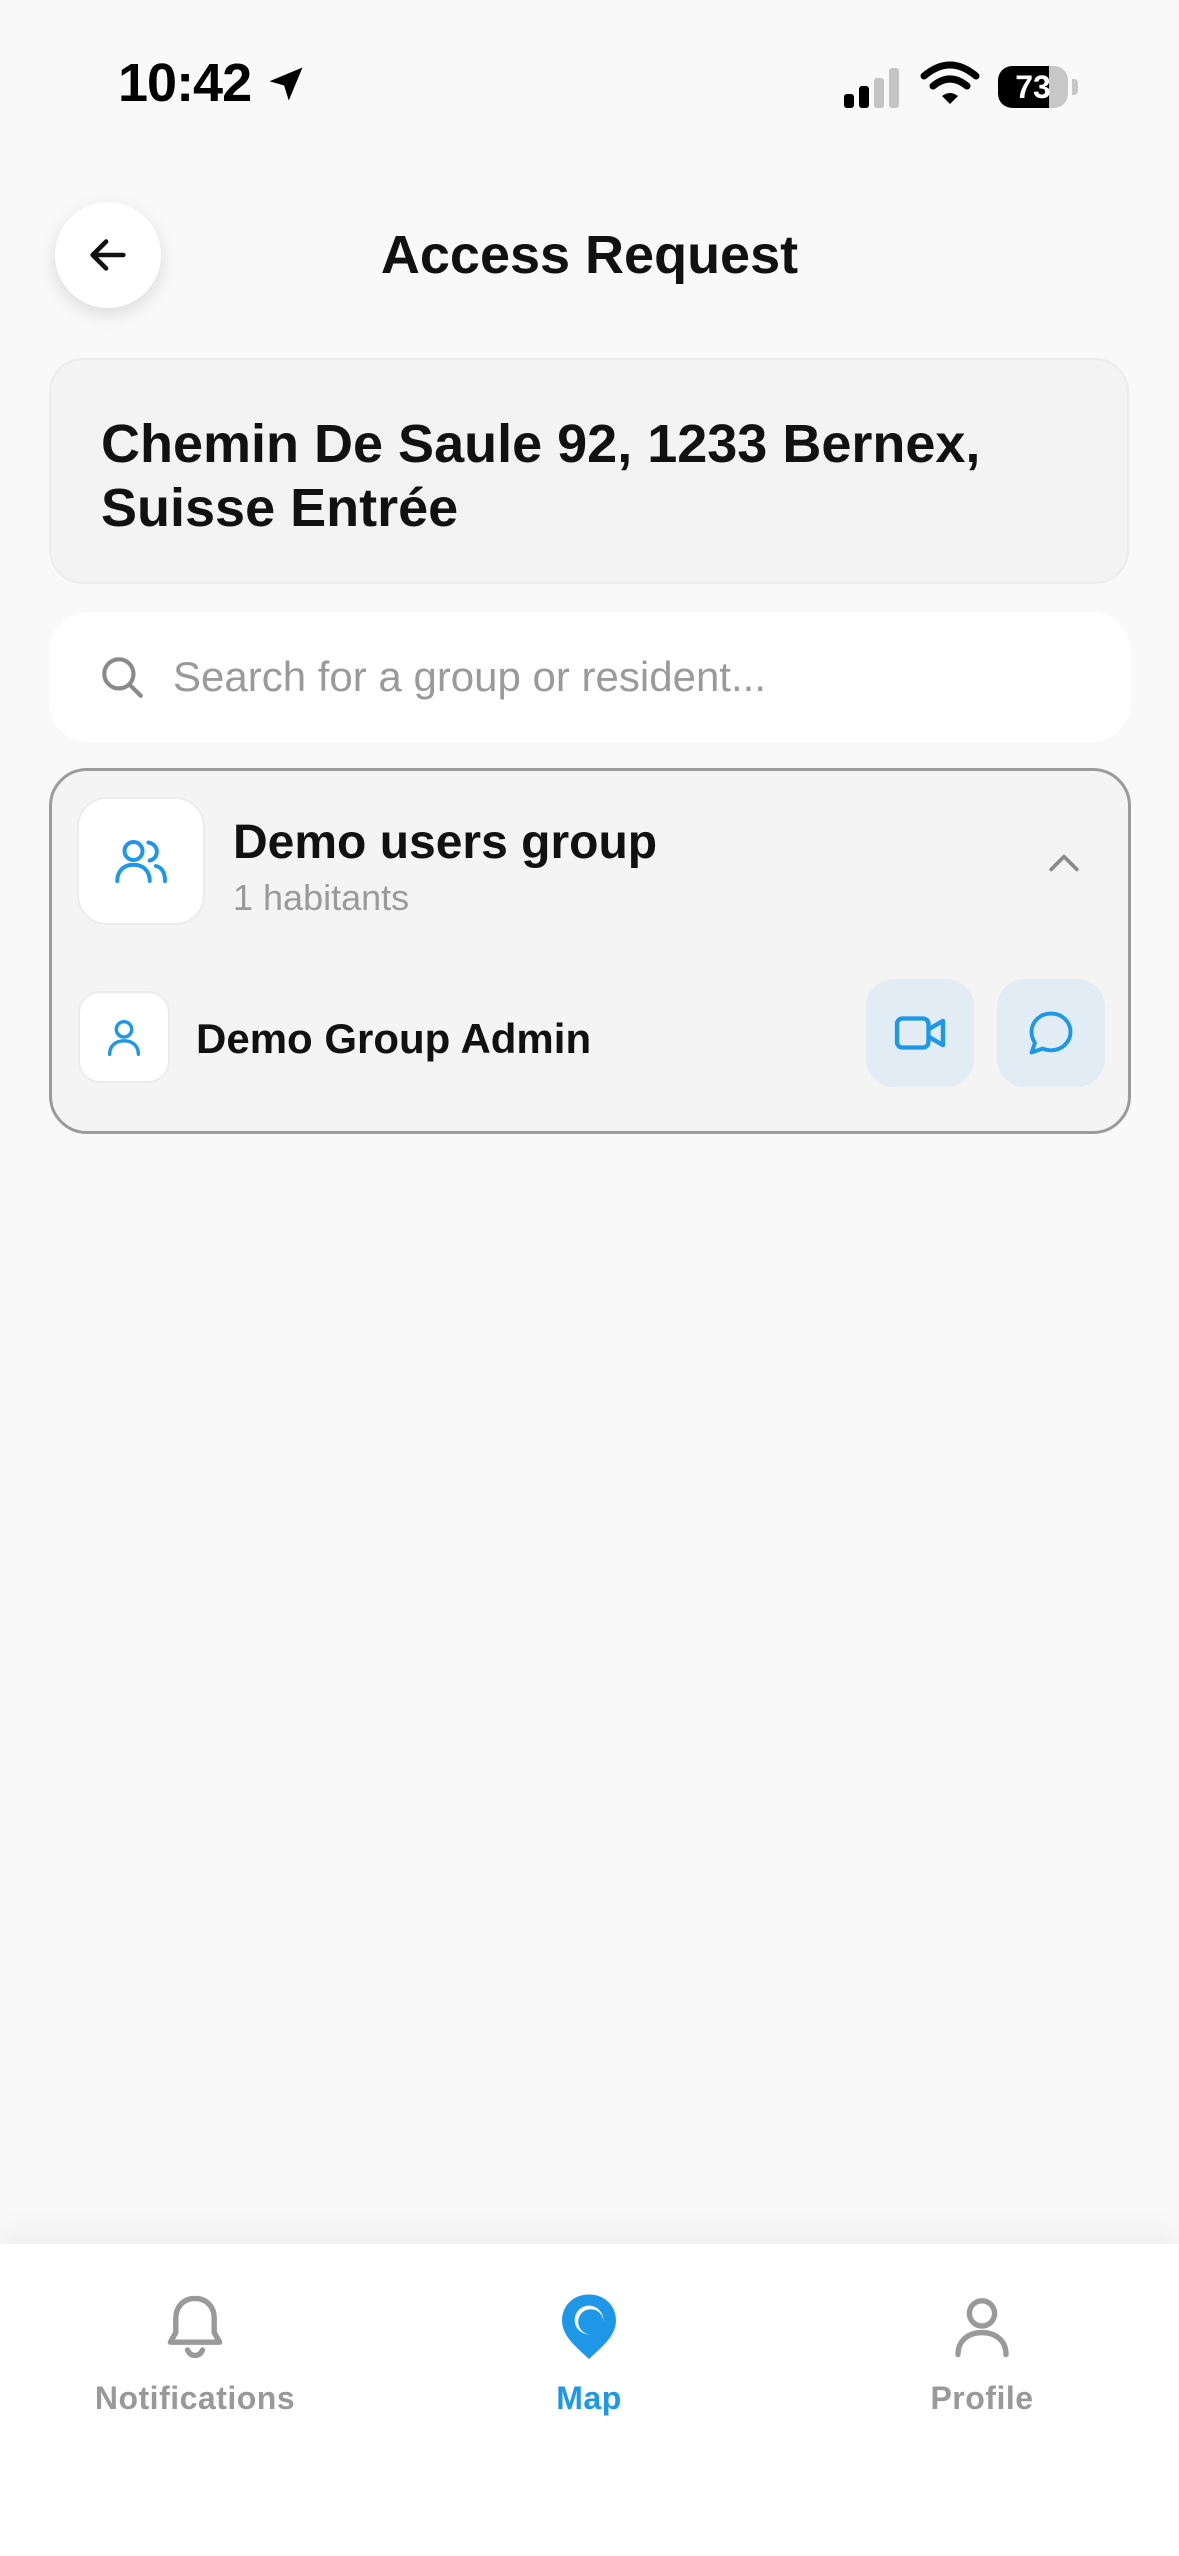  I want to click on wifi-icon, so click(950, 82).